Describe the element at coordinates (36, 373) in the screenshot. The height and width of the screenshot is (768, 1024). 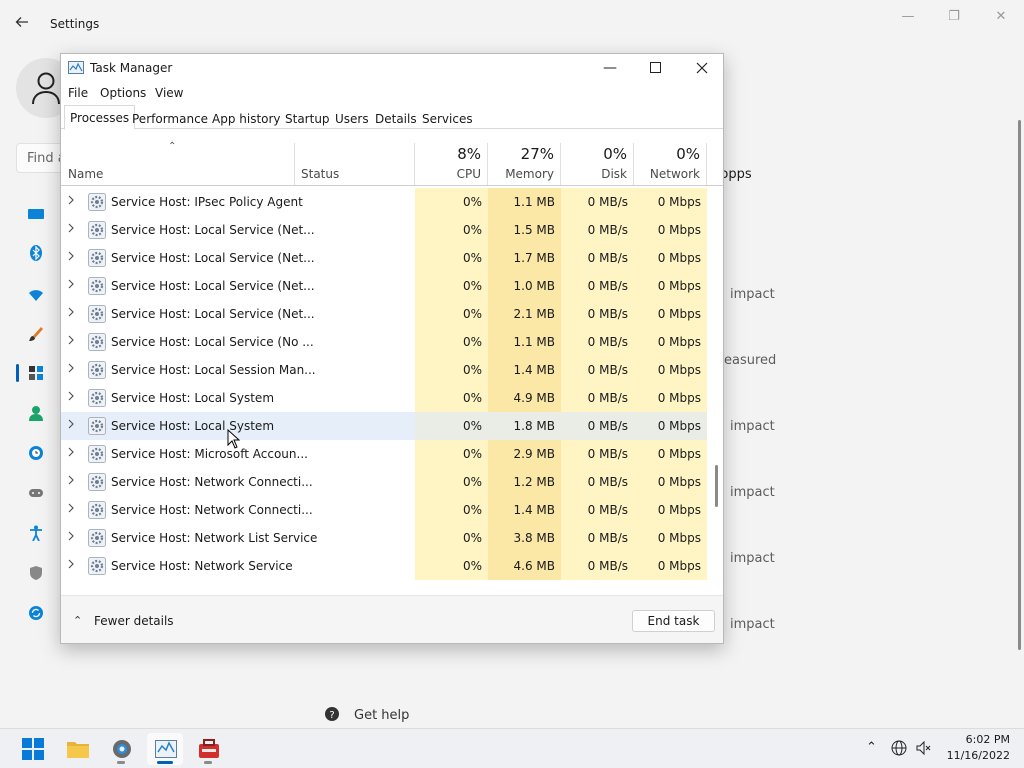
I see `apps-icon` at that location.